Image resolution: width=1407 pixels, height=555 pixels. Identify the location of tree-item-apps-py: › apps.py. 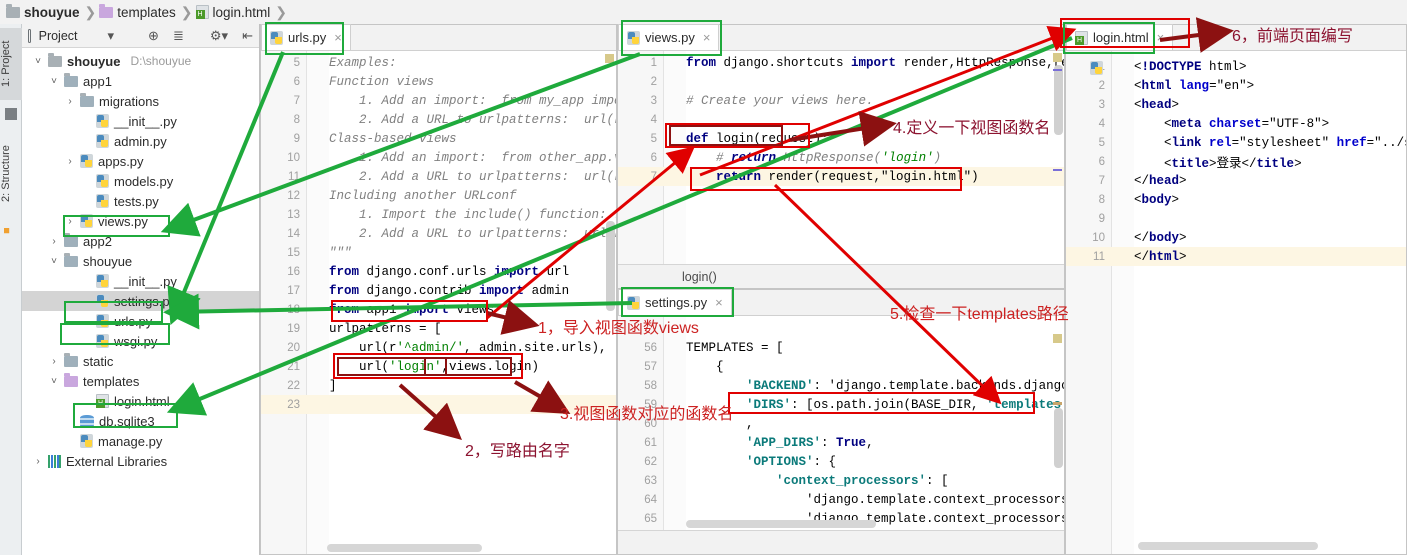
(140, 161).